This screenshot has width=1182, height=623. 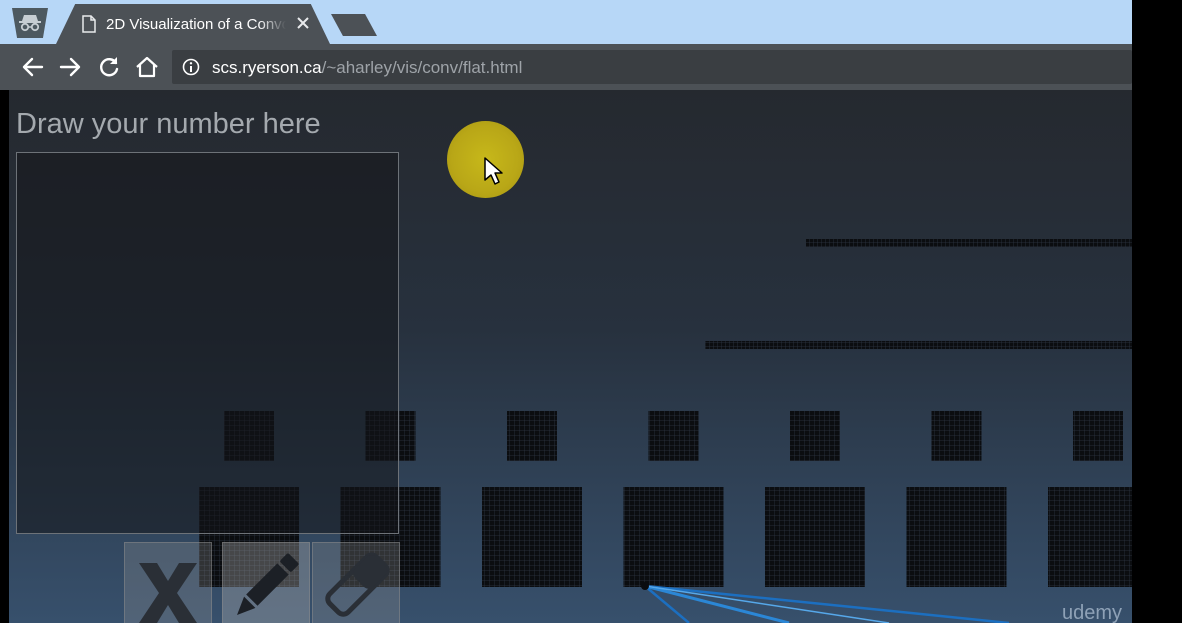 I want to click on url-host: scs.ryerson.ca, so click(x=267, y=67).